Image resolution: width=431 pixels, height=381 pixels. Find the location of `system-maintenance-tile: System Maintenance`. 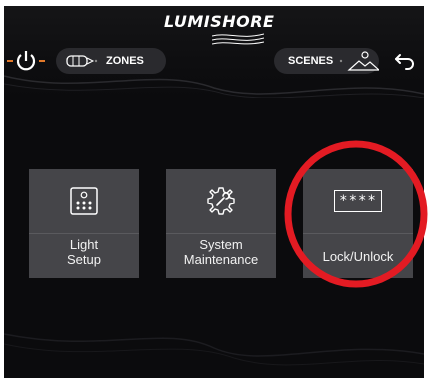

system-maintenance-tile: System Maintenance is located at coordinates (221, 223).